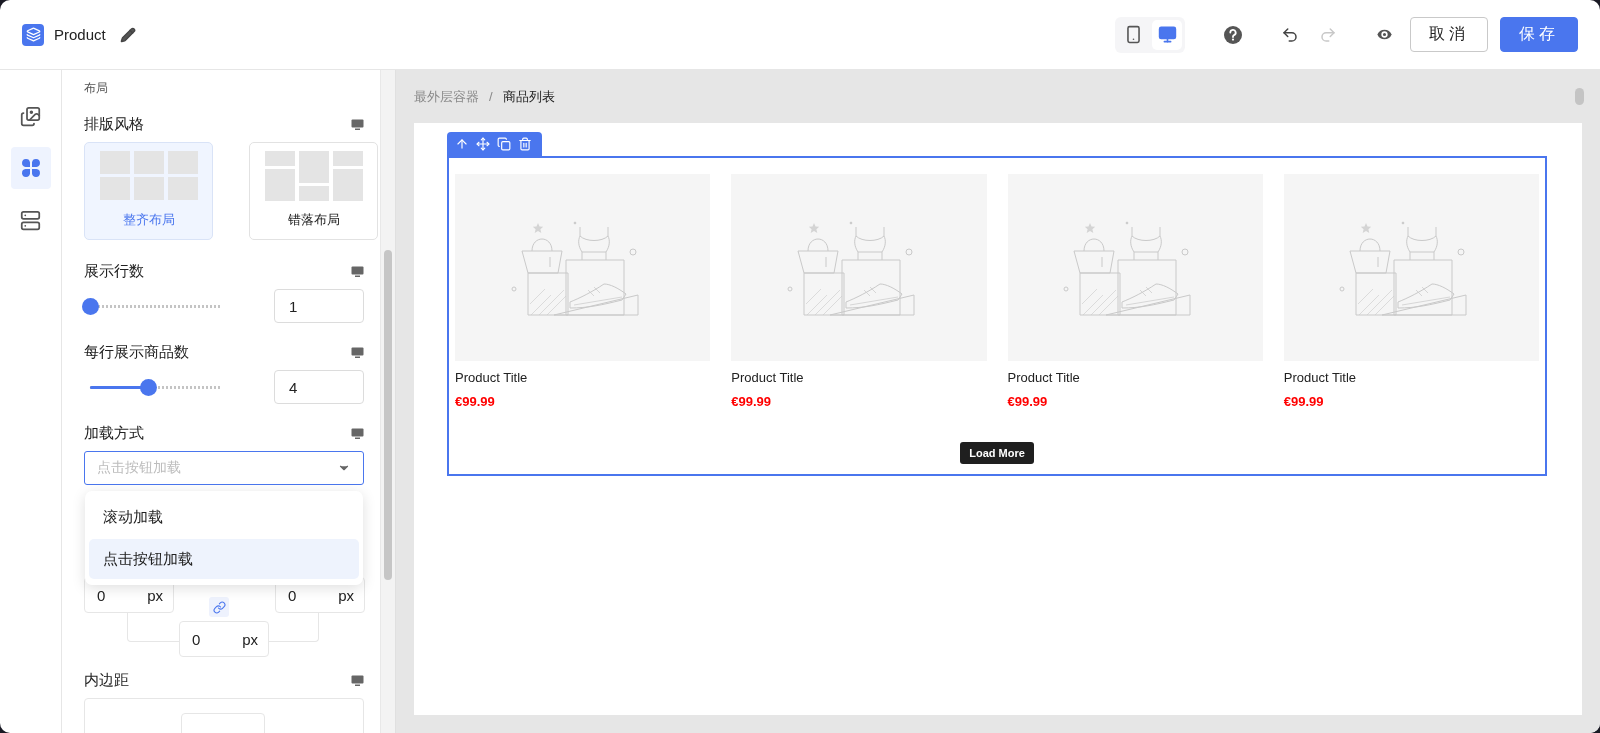  What do you see at coordinates (1539, 34) in the screenshot?
I see `save-button: 保存` at bounding box center [1539, 34].